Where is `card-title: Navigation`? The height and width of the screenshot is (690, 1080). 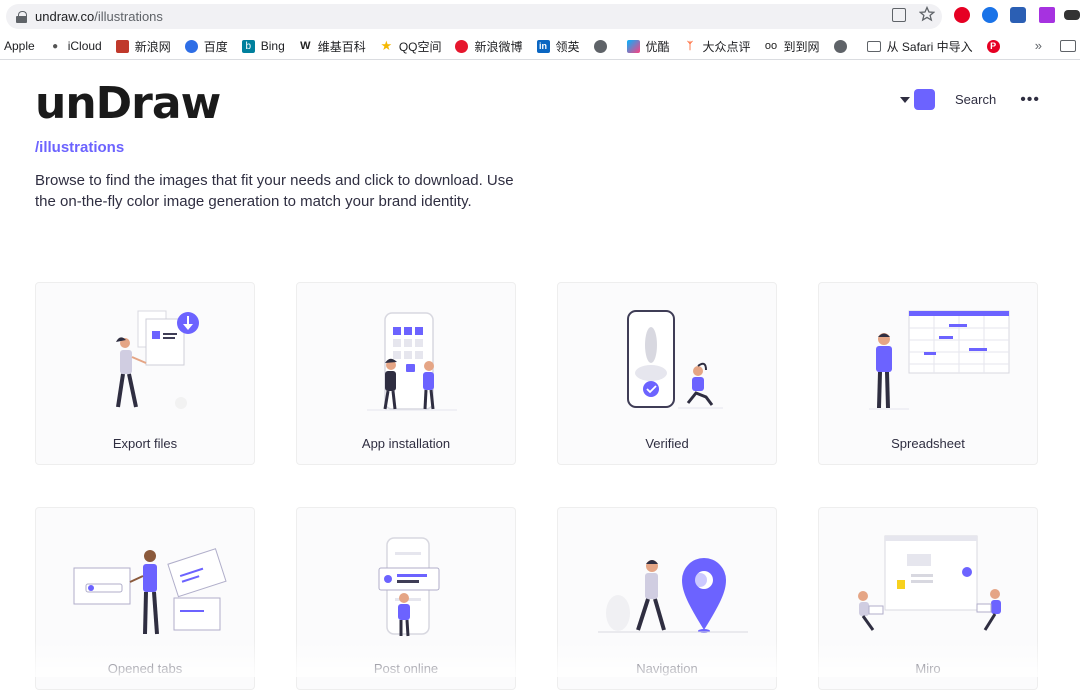
card-title: Navigation is located at coordinates (667, 668).